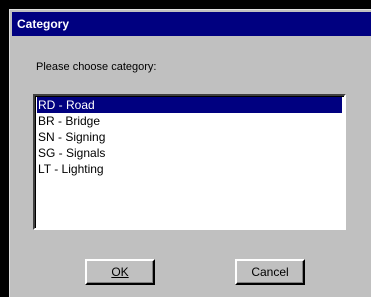 The width and height of the screenshot is (371, 297). What do you see at coordinates (189, 169) in the screenshot?
I see `list-item: LT - Lighting` at bounding box center [189, 169].